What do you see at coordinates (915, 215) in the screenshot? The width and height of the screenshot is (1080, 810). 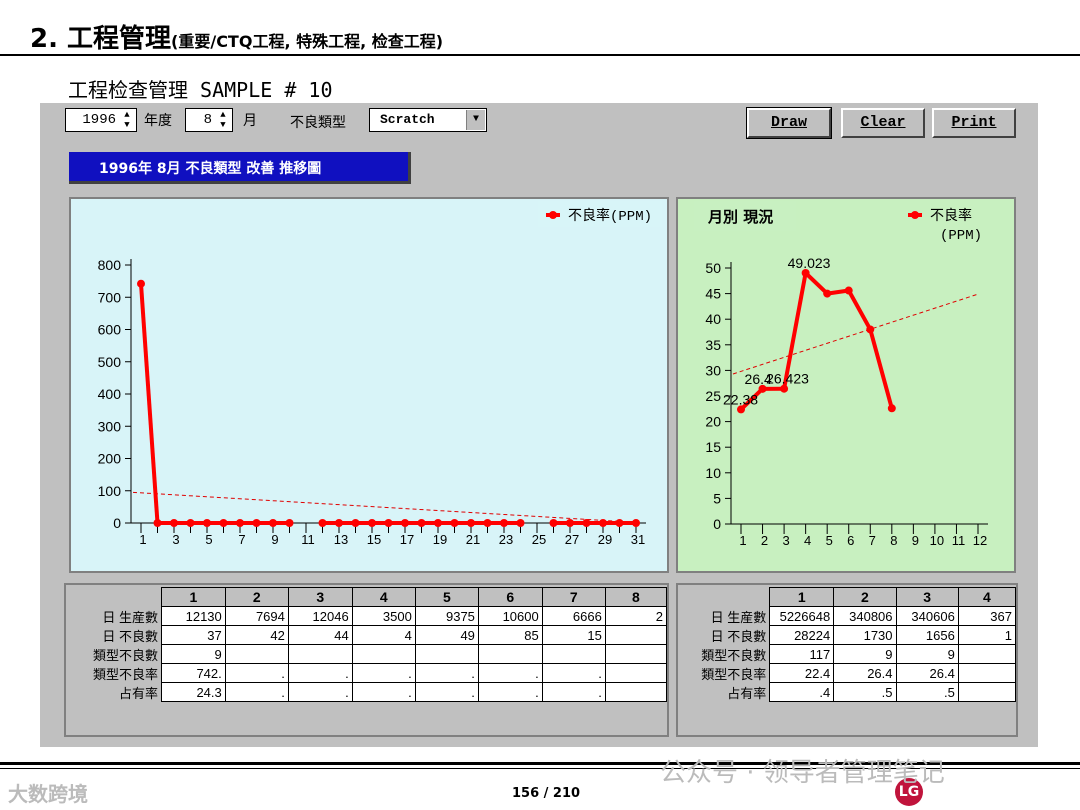 I see `legend-marker` at bounding box center [915, 215].